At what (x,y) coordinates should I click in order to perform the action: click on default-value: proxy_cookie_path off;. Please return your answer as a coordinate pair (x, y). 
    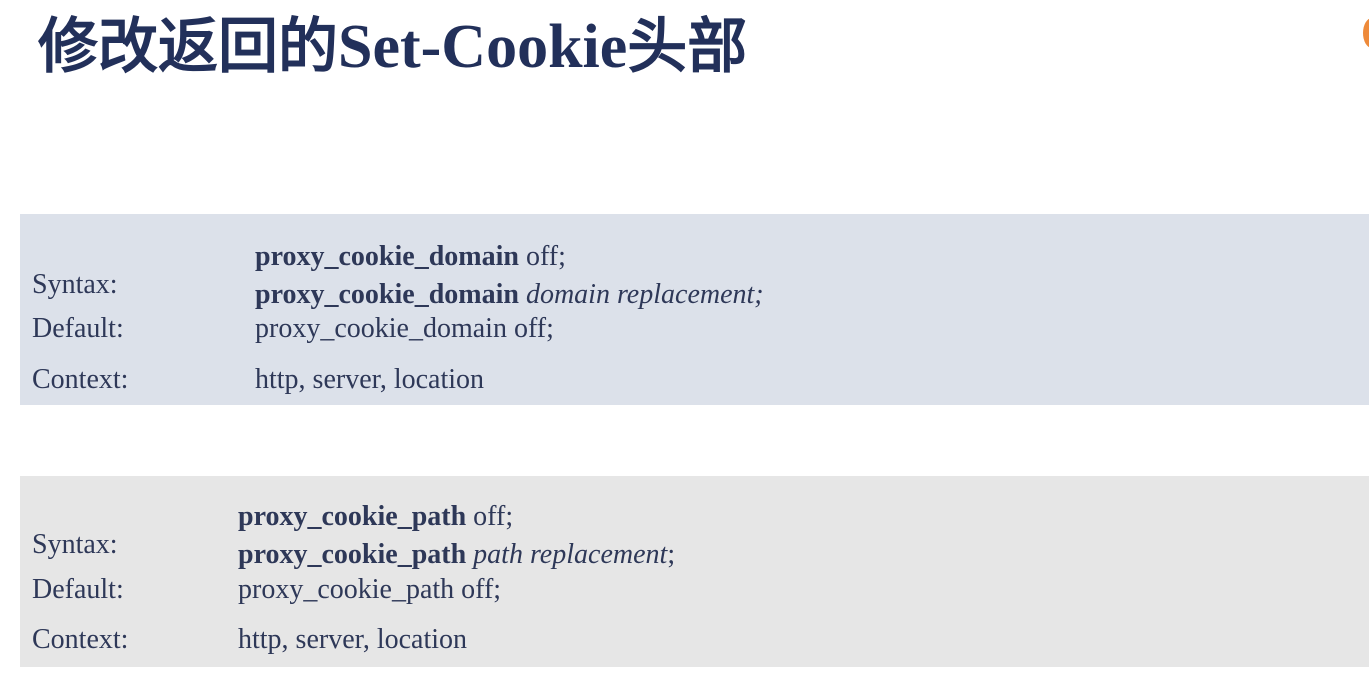
    Looking at the image, I should click on (370, 589).